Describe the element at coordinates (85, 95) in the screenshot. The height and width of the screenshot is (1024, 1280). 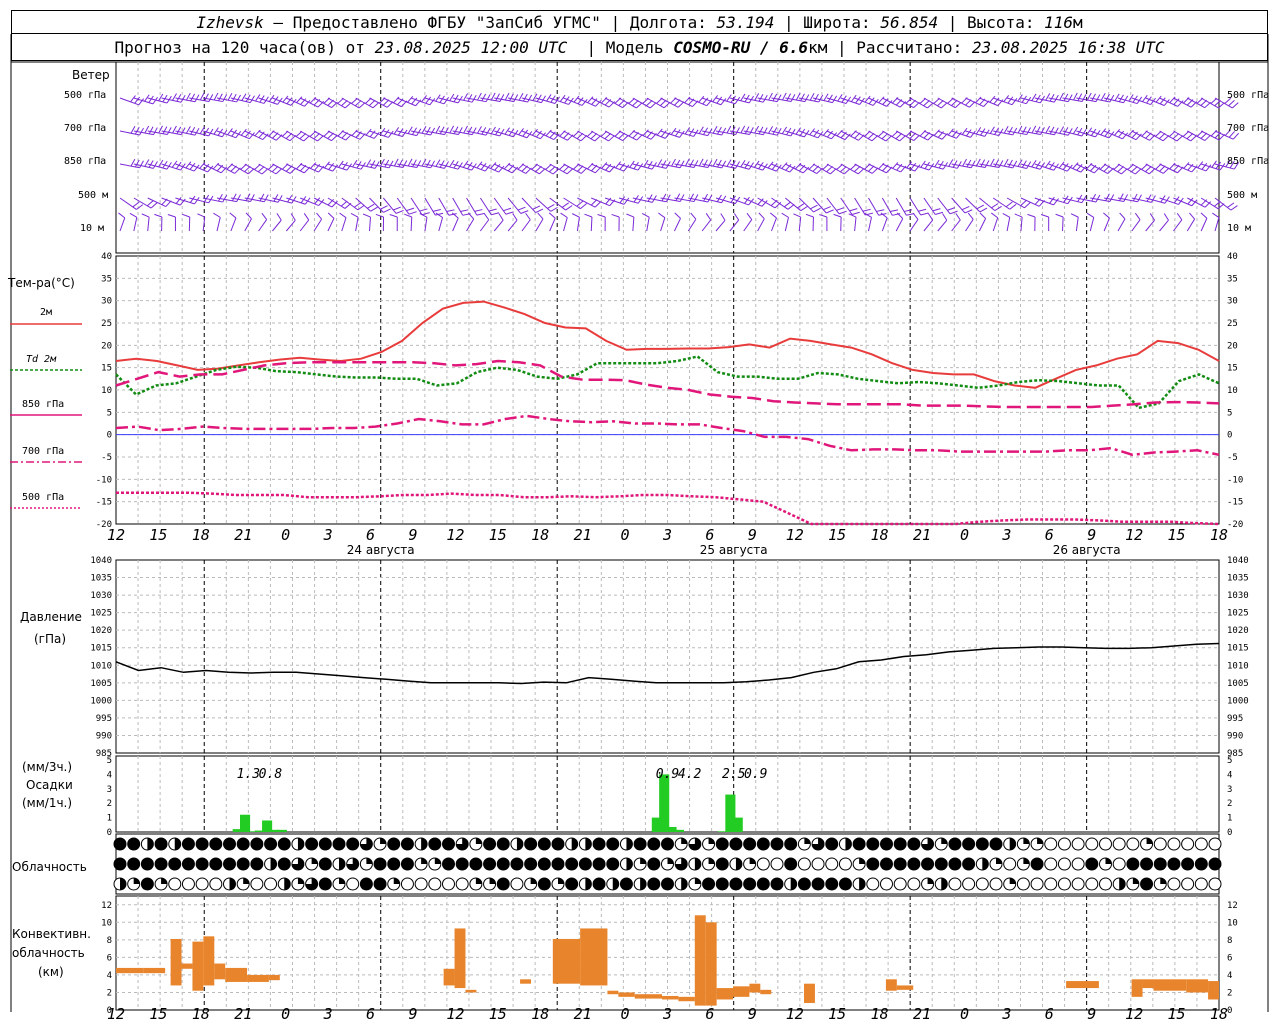
I see `wind-level-500hpa: 500 гПа` at that location.